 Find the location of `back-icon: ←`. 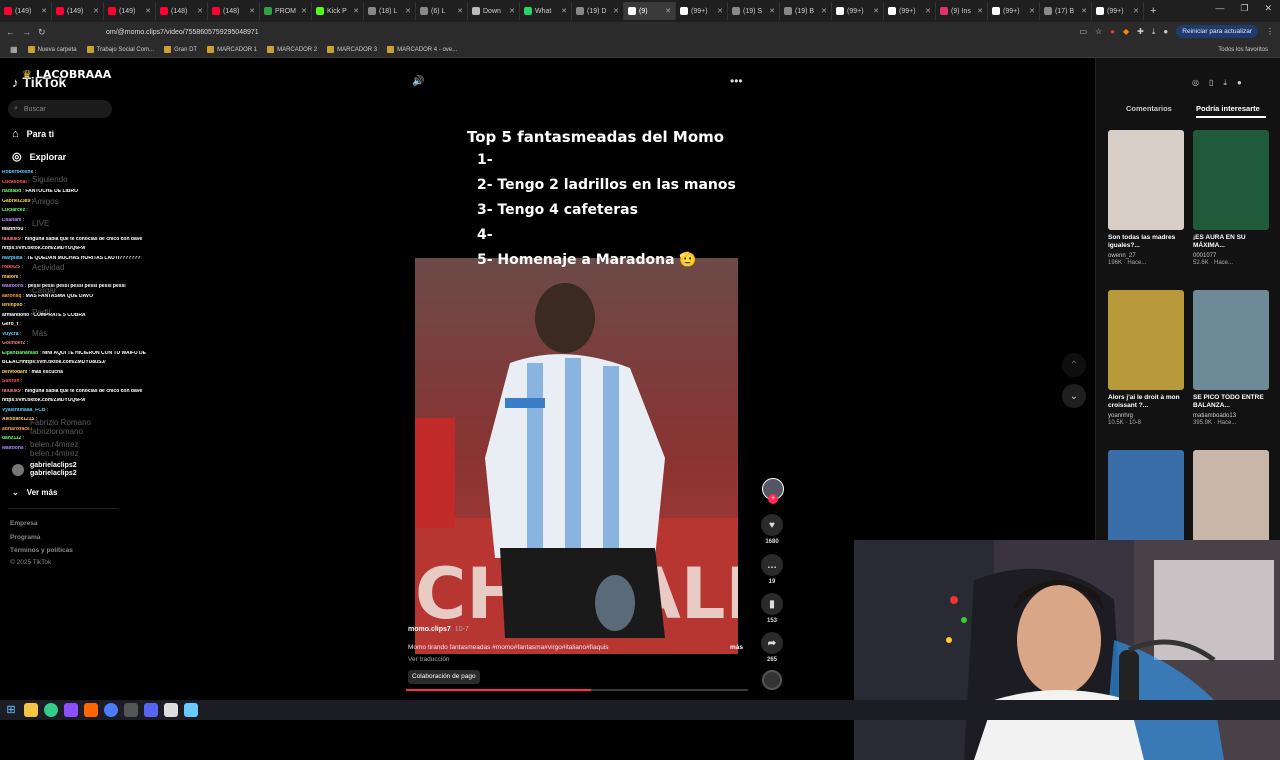

back-icon: ← is located at coordinates (14, 32).